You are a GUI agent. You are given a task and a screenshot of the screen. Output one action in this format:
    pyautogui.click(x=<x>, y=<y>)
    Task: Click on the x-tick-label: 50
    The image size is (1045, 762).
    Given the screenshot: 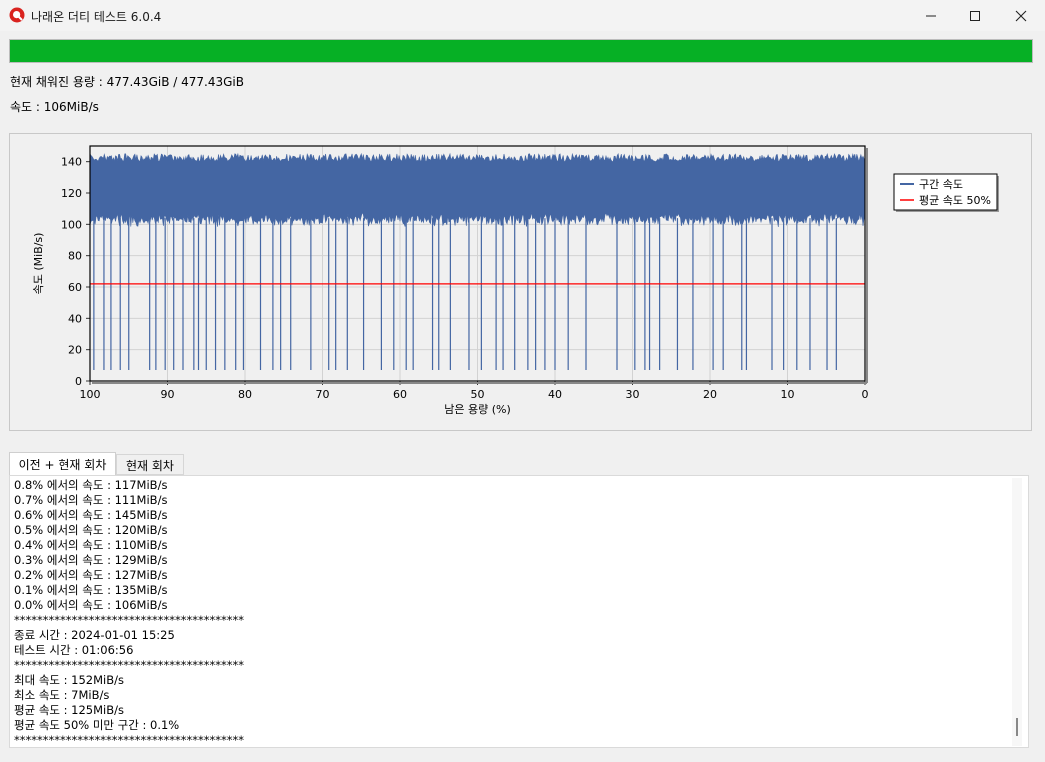 What is the action you would take?
    pyautogui.click(x=478, y=394)
    